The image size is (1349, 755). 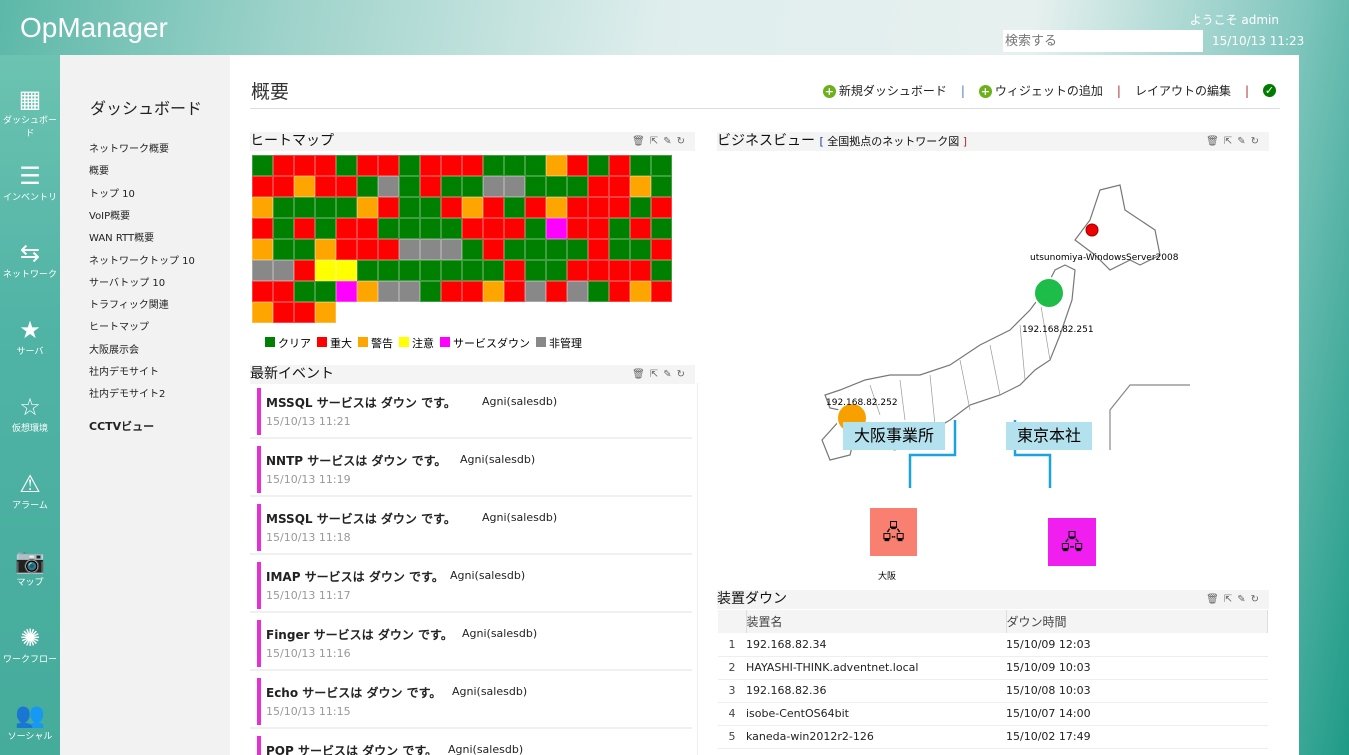 I want to click on table-row: 4 isobe-CentOS64bit 15/10/07 14:00, so click(x=993, y=714).